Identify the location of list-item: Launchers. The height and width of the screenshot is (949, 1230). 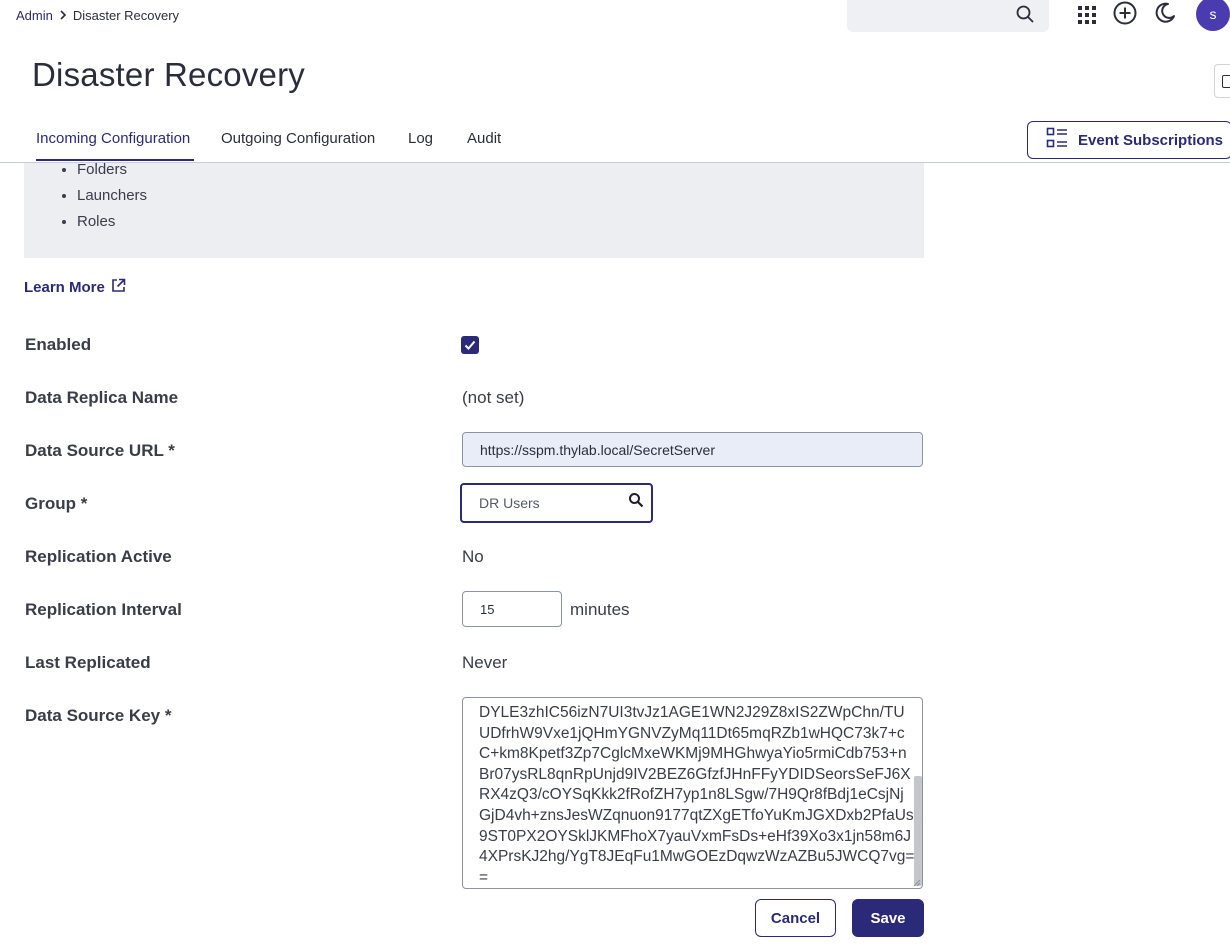
(112, 196).